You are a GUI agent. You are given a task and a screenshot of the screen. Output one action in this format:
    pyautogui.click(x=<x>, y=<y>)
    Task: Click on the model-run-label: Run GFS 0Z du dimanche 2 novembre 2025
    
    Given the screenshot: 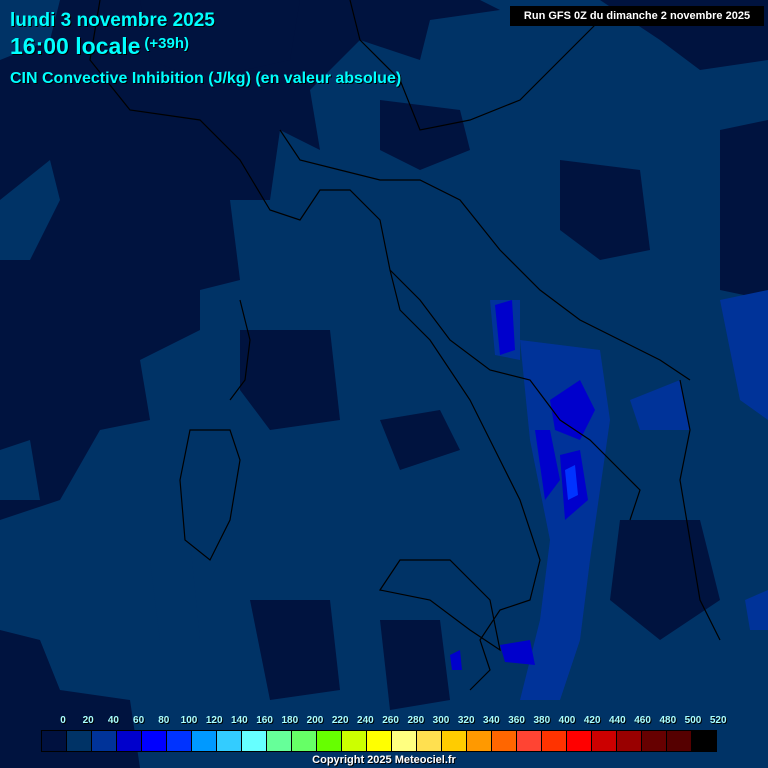 What is the action you would take?
    pyautogui.click(x=637, y=16)
    